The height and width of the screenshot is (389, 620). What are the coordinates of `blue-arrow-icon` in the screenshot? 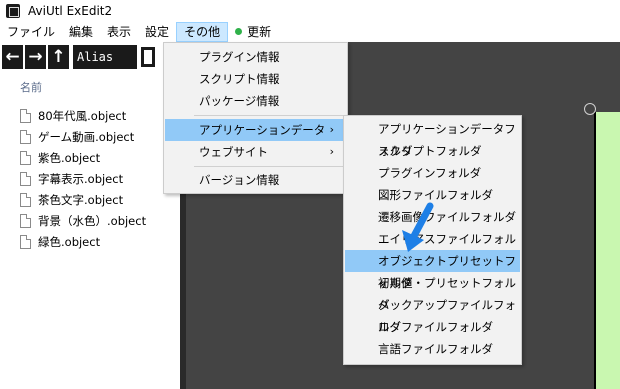 It's located at (418, 227).